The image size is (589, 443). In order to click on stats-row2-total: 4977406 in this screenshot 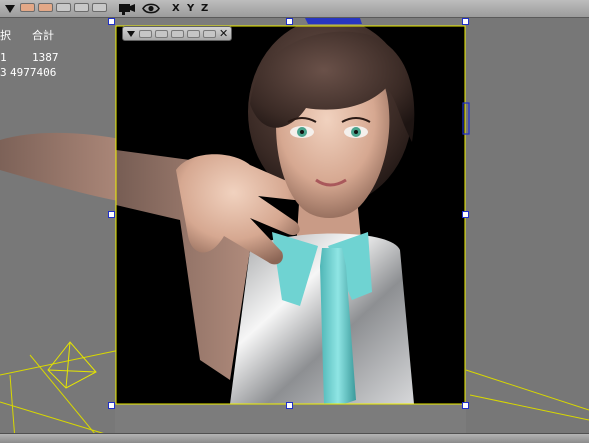, I will do `click(33, 72)`.